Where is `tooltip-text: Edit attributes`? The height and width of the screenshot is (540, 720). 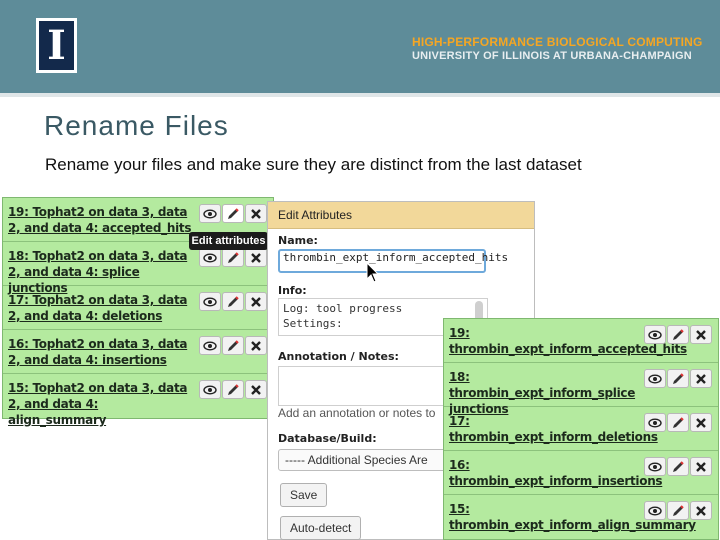
tooltip-text: Edit attributes is located at coordinates (228, 241).